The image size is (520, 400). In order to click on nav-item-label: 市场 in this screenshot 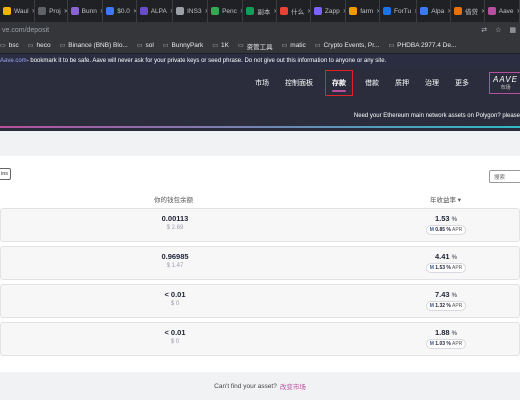, I will do `click(262, 83)`.